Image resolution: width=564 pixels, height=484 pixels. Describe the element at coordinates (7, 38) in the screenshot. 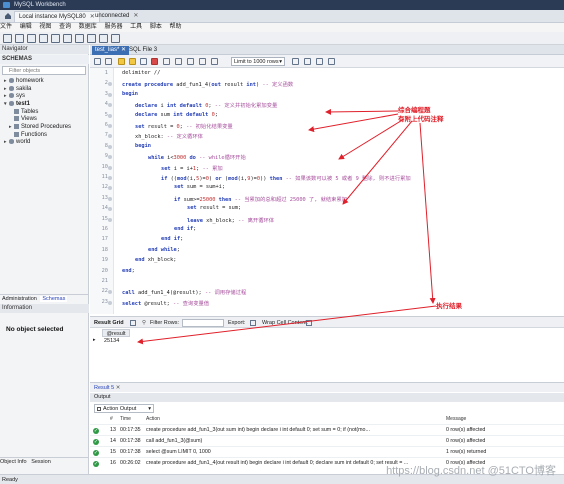

I see `new-sql-tab-icon` at that location.